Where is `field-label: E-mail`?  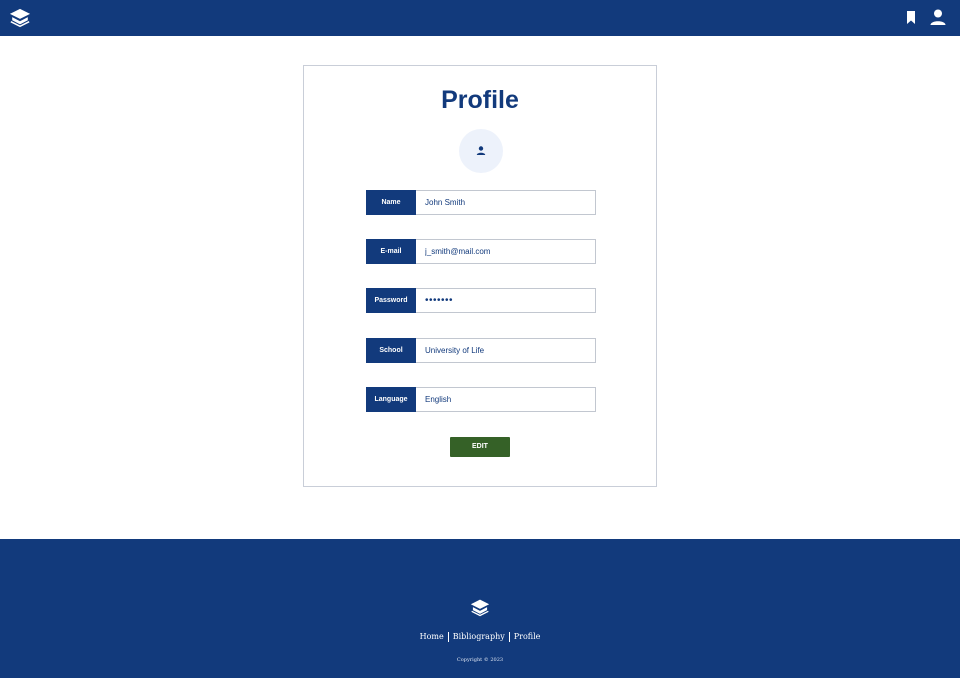
field-label: E-mail is located at coordinates (391, 251).